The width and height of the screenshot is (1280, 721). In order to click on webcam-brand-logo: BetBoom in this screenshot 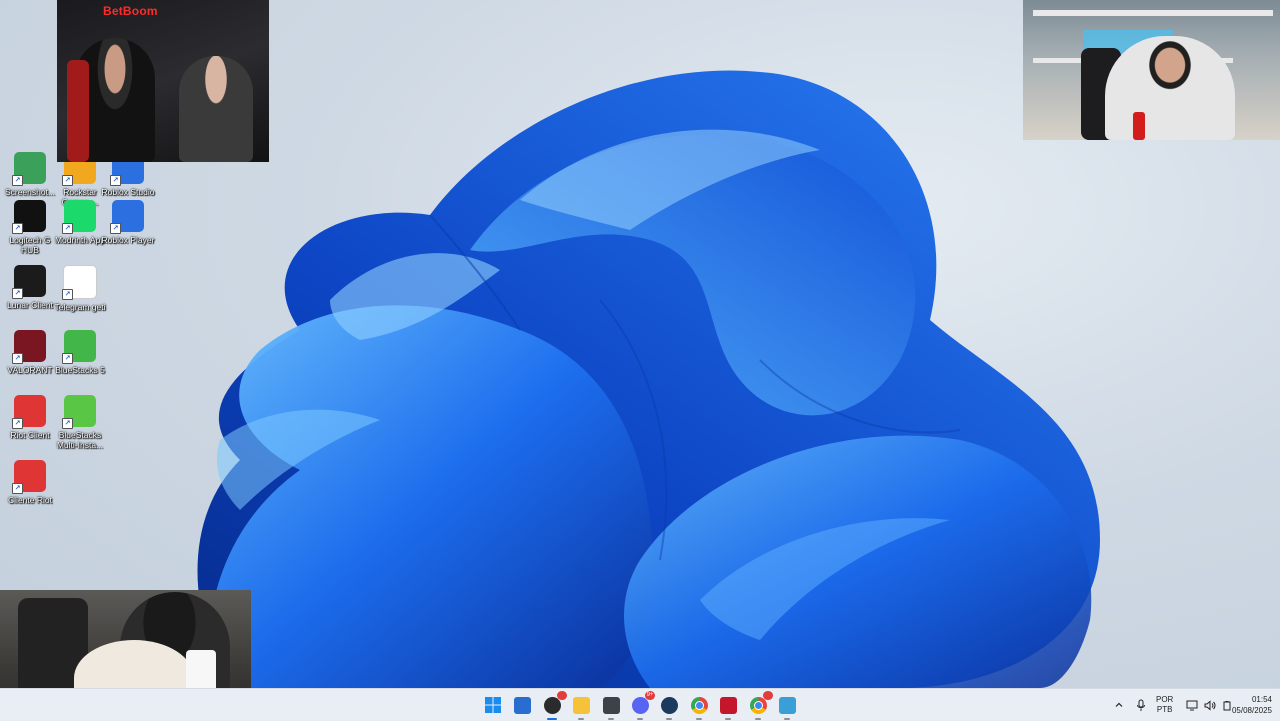, I will do `click(130, 11)`.